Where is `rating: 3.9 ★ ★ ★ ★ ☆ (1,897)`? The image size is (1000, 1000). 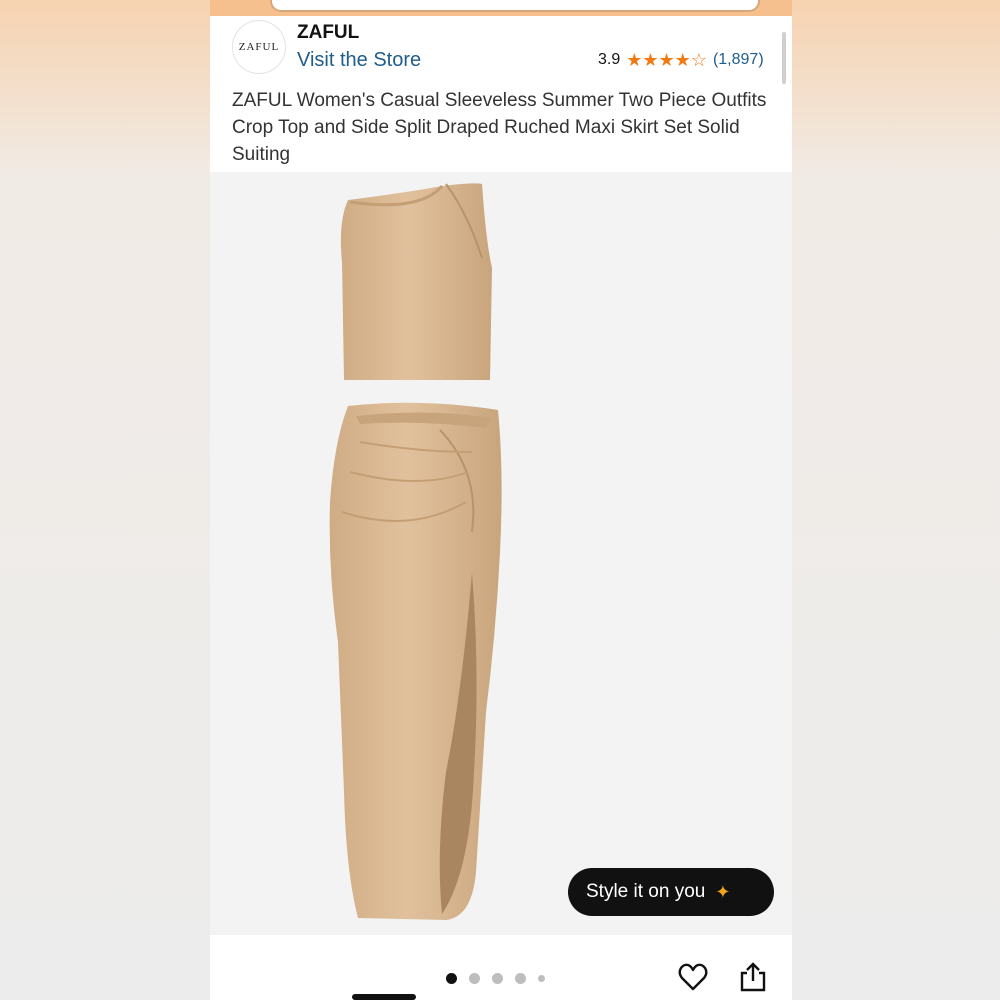
rating: 3.9 ★ ★ ★ ★ ☆ (1,897) is located at coordinates (681, 60).